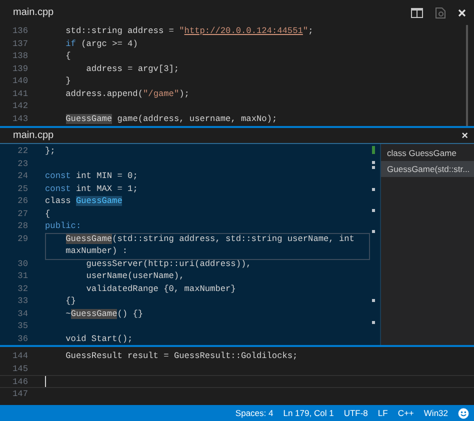 The width and height of the screenshot is (474, 421). What do you see at coordinates (104, 314) in the screenshot?
I see `code-line: ~GuessGame() {}` at bounding box center [104, 314].